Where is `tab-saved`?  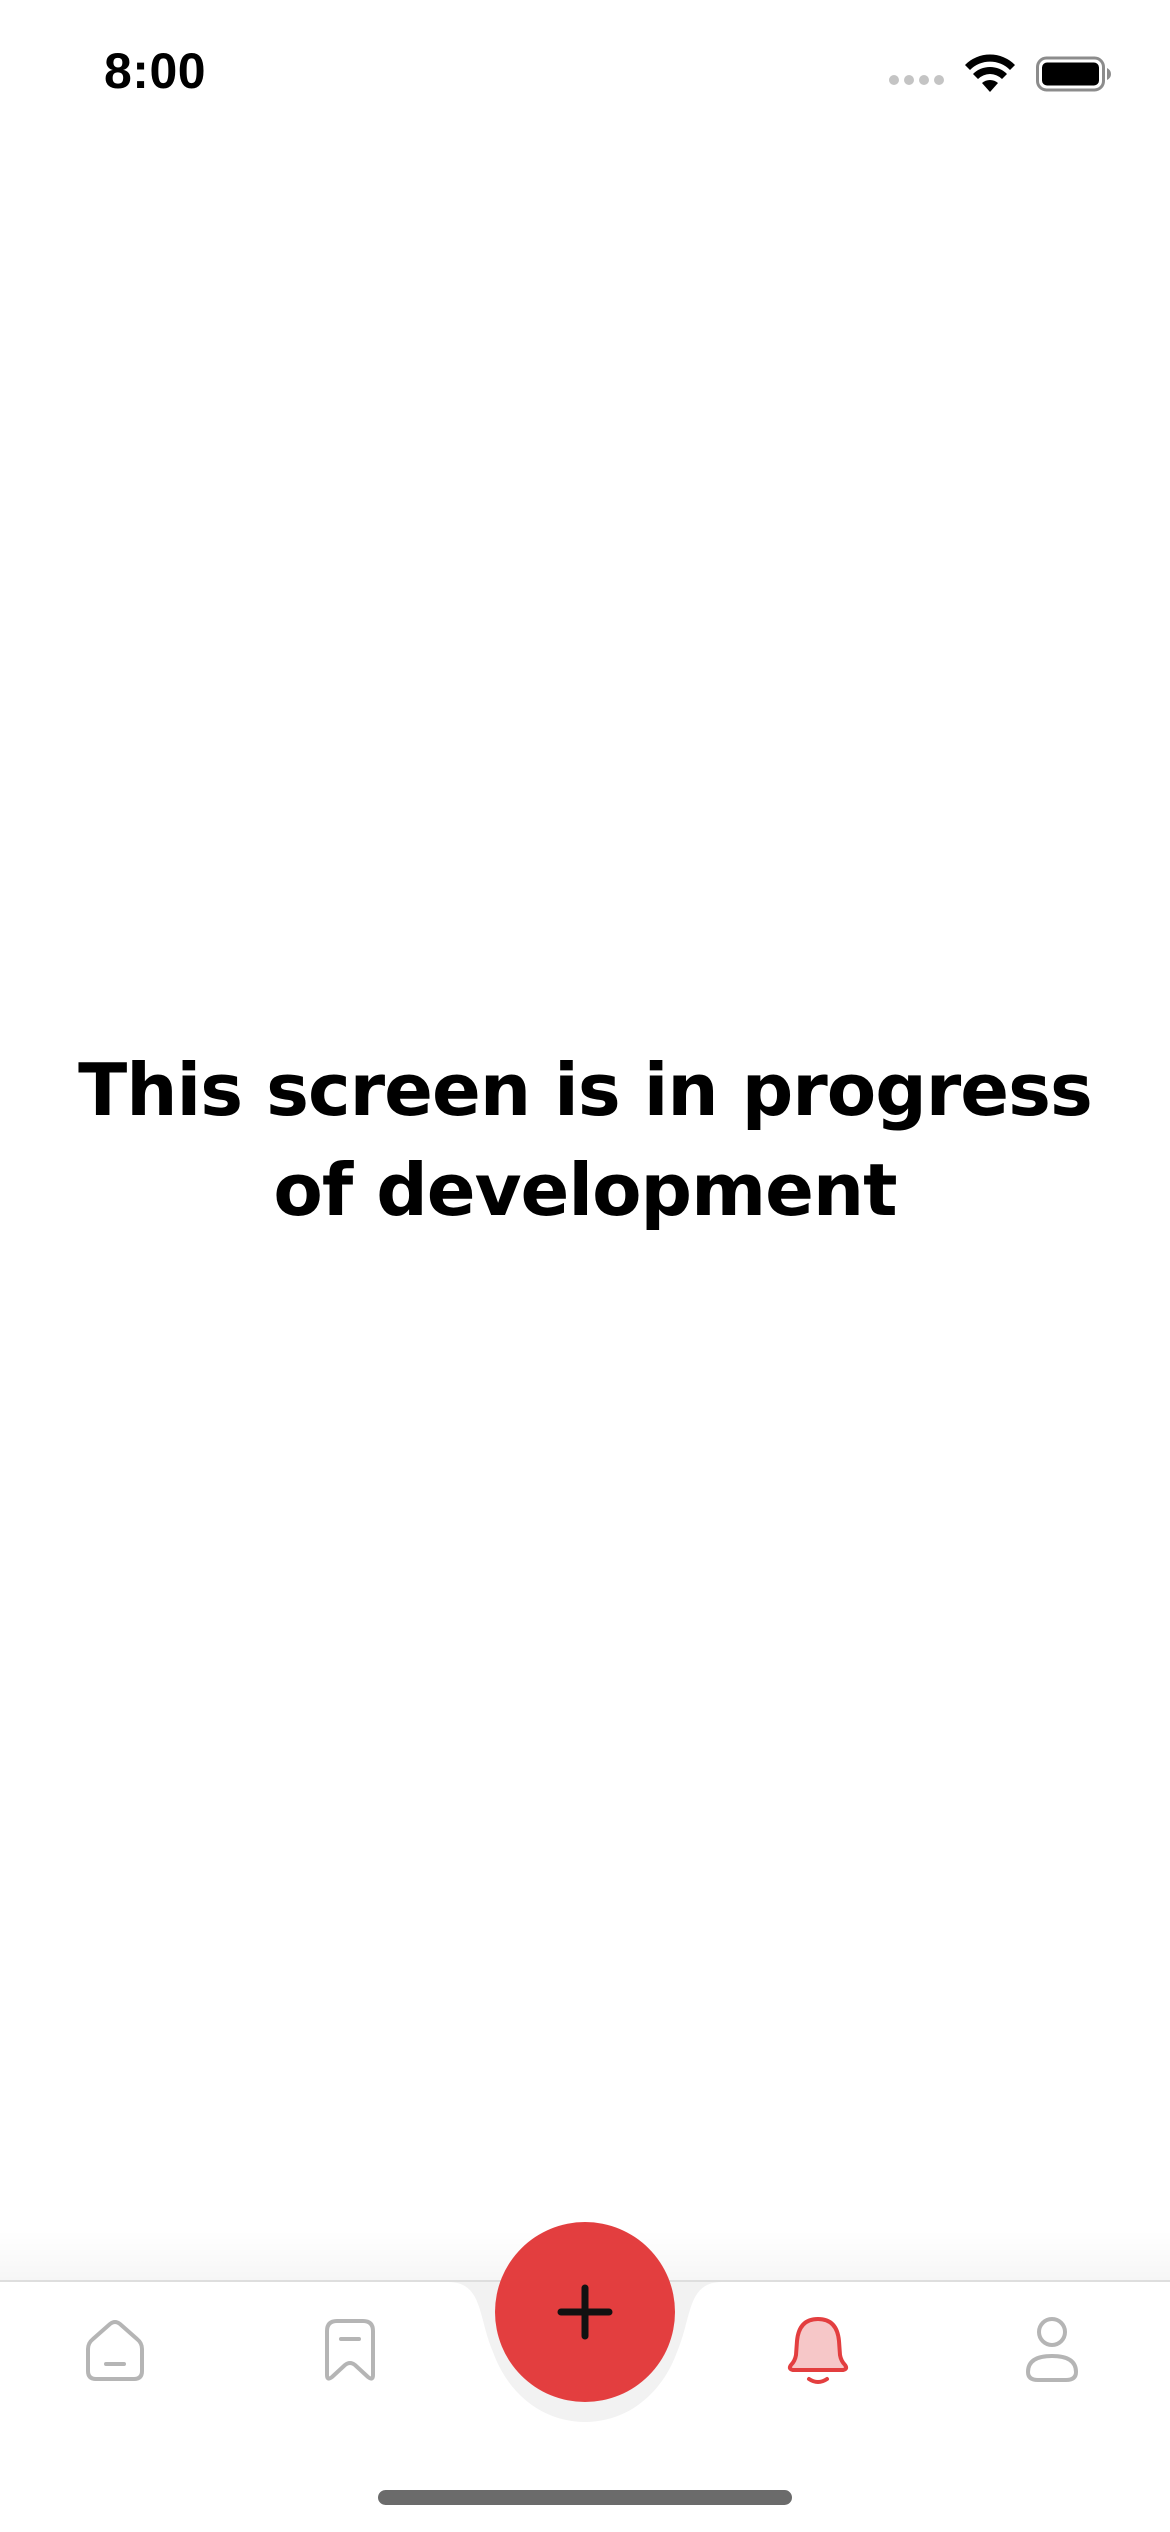 tab-saved is located at coordinates (350, 2350).